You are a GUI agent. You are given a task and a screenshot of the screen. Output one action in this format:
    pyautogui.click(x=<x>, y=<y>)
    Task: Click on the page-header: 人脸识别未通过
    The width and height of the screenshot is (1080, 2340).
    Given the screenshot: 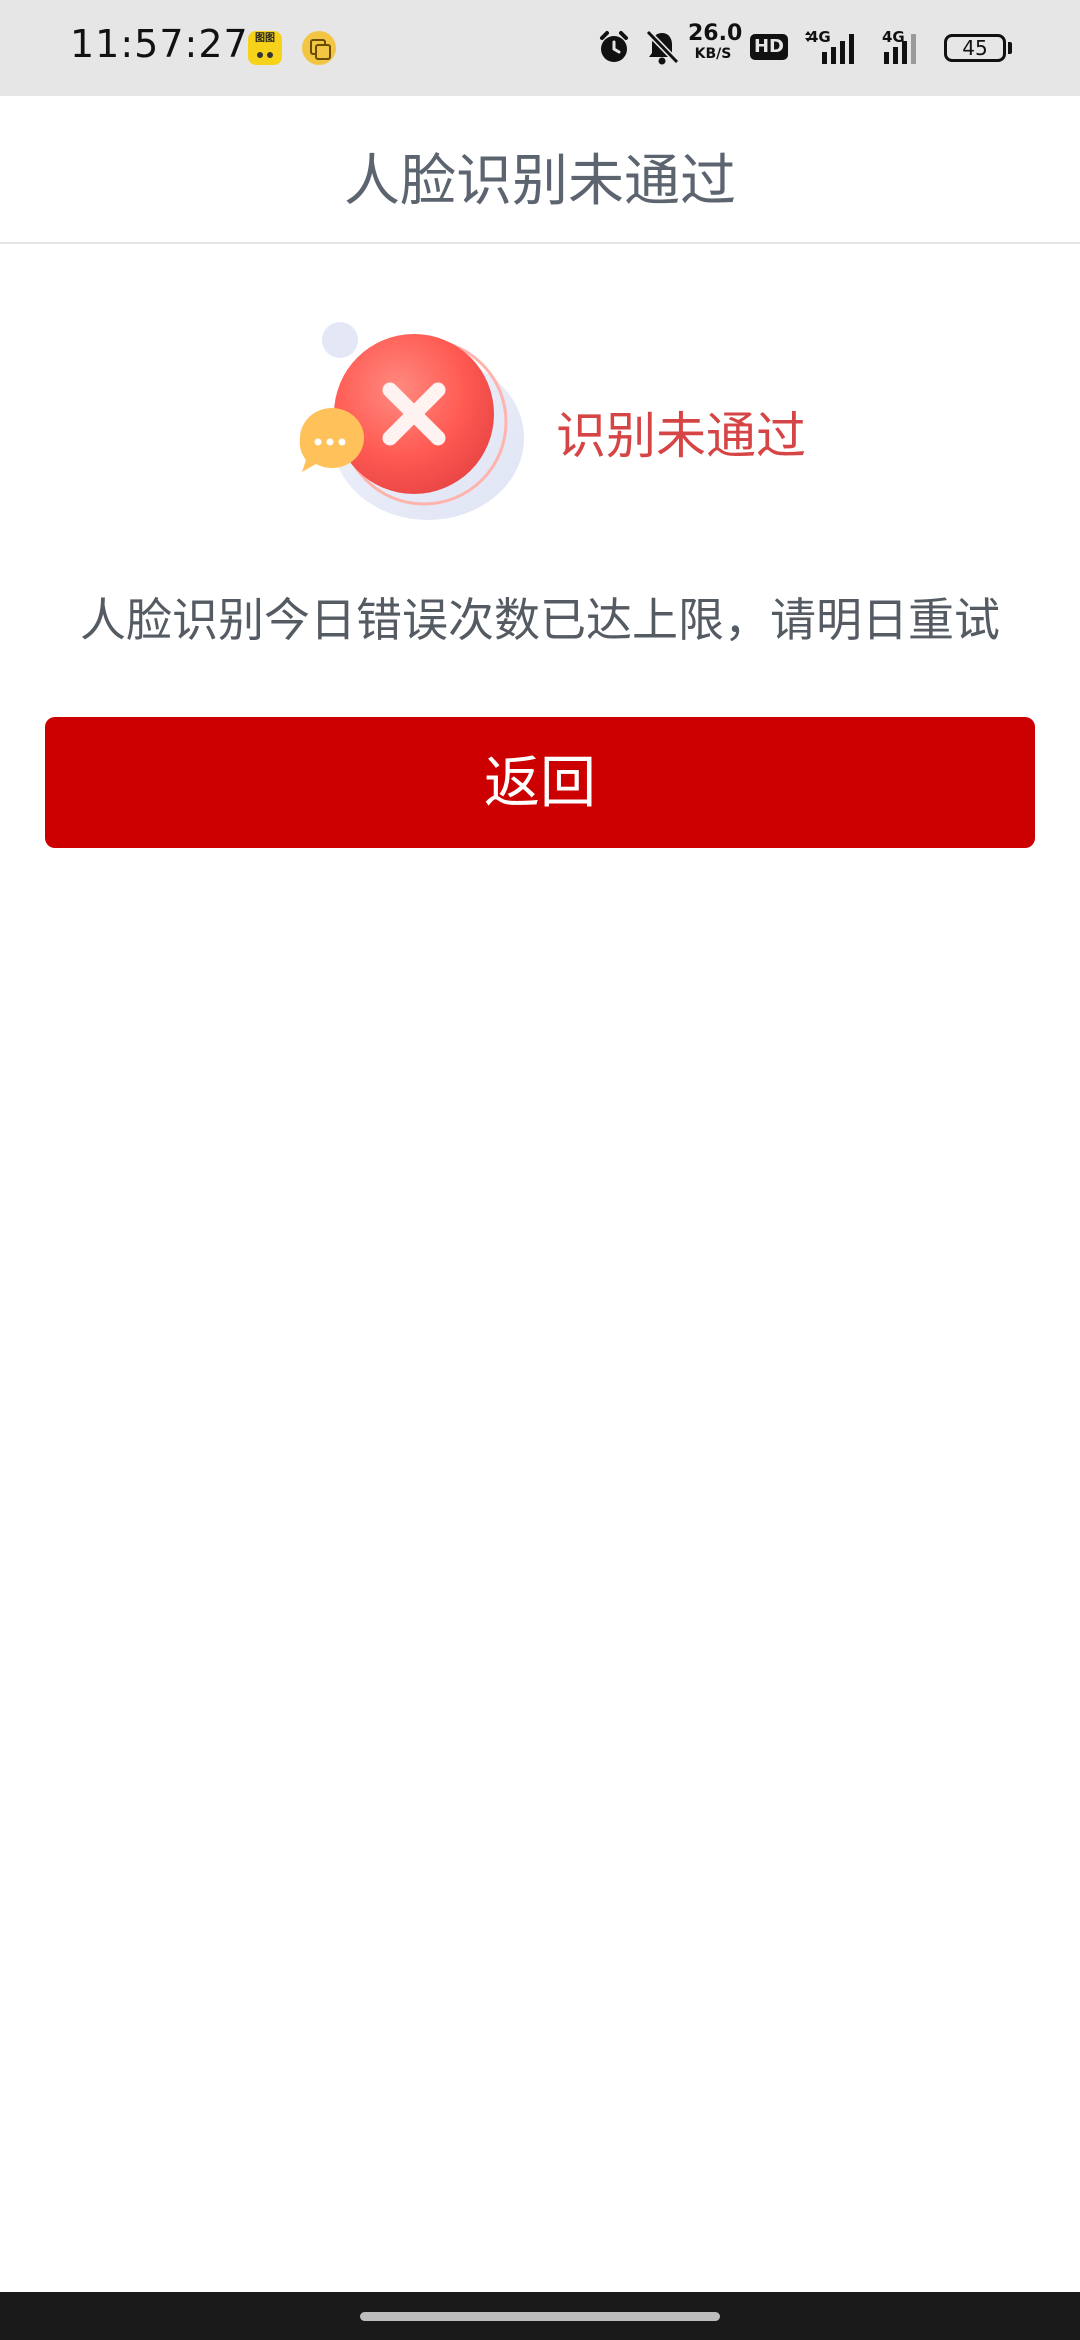 What is the action you would take?
    pyautogui.click(x=540, y=170)
    